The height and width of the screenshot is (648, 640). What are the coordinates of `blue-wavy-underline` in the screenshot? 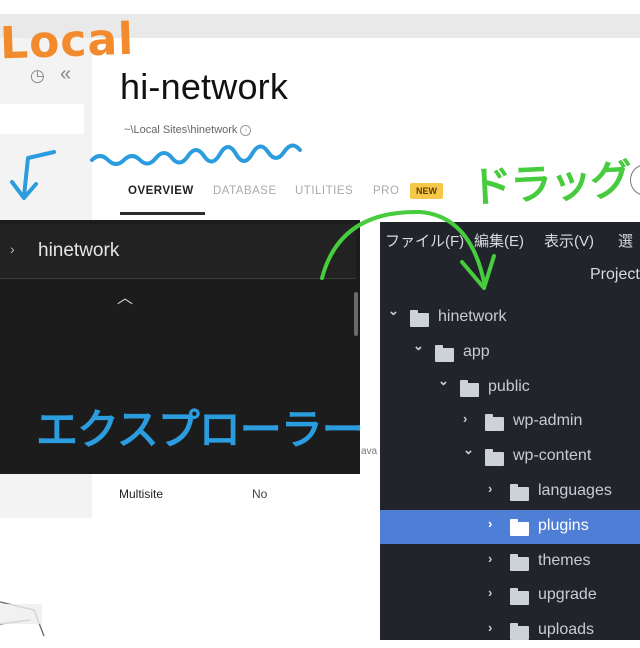 It's located at (196, 154).